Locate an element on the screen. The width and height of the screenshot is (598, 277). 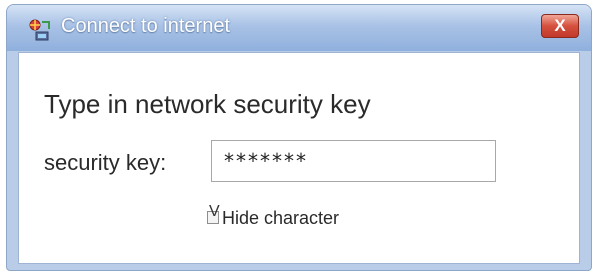
security-key-input is located at coordinates (353, 161).